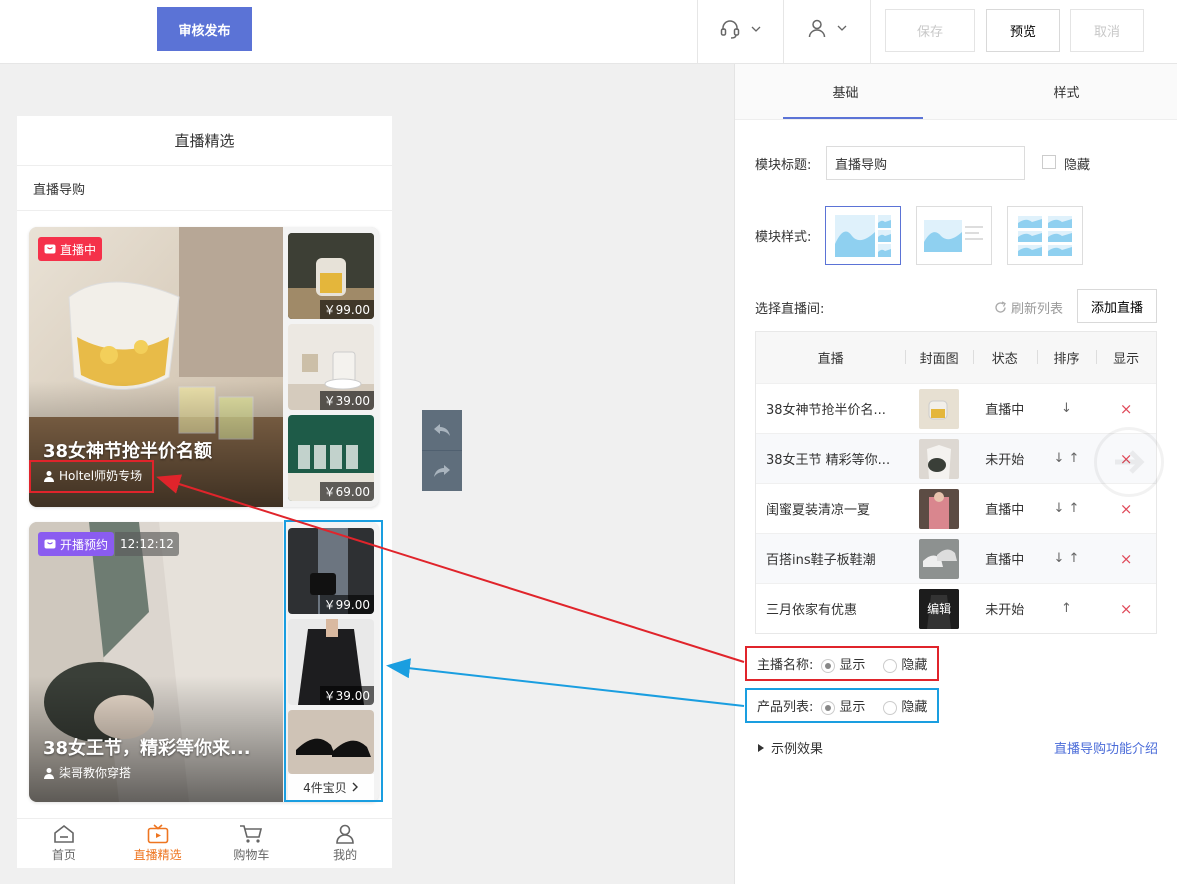  I want to click on cart-icon, so click(251, 834).